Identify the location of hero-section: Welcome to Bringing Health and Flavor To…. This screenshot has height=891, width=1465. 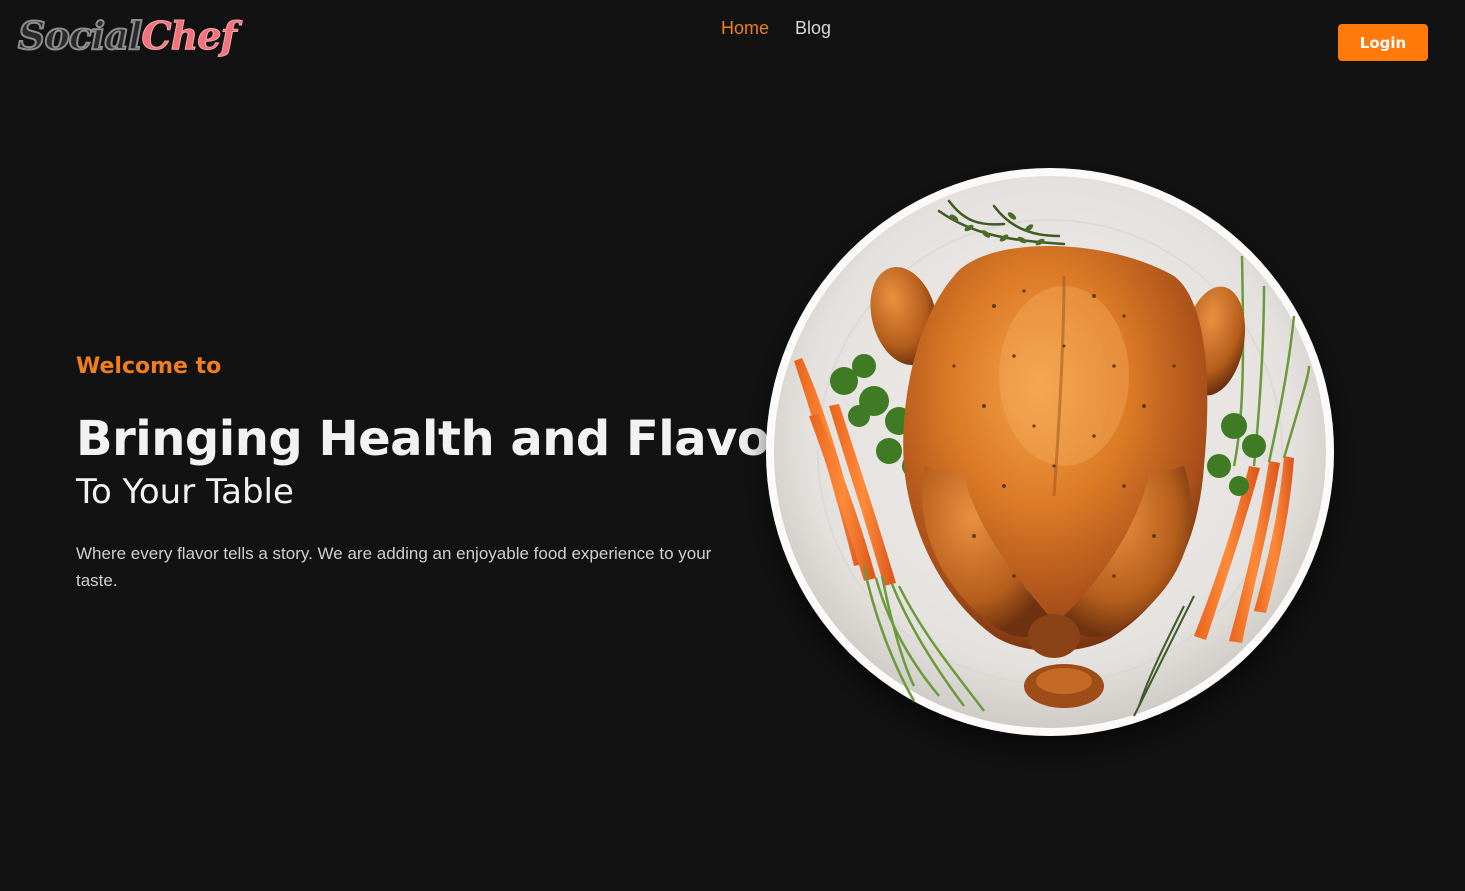
(434, 472).